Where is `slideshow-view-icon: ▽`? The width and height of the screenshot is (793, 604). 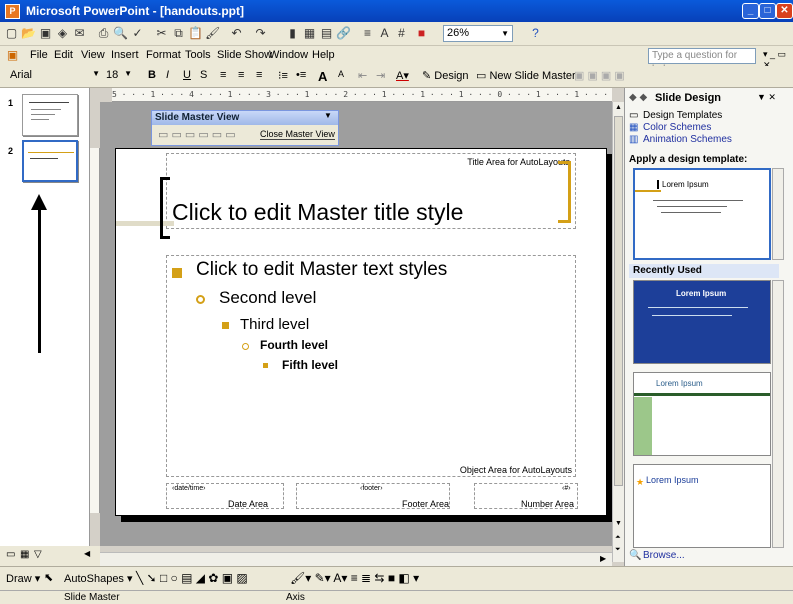 slideshow-view-icon: ▽ is located at coordinates (38, 554).